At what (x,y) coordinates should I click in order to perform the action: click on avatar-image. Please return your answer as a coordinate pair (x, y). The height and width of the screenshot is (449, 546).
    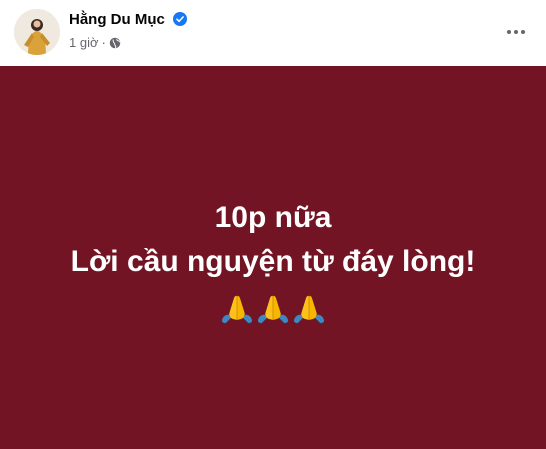
    Looking at the image, I should click on (37, 32).